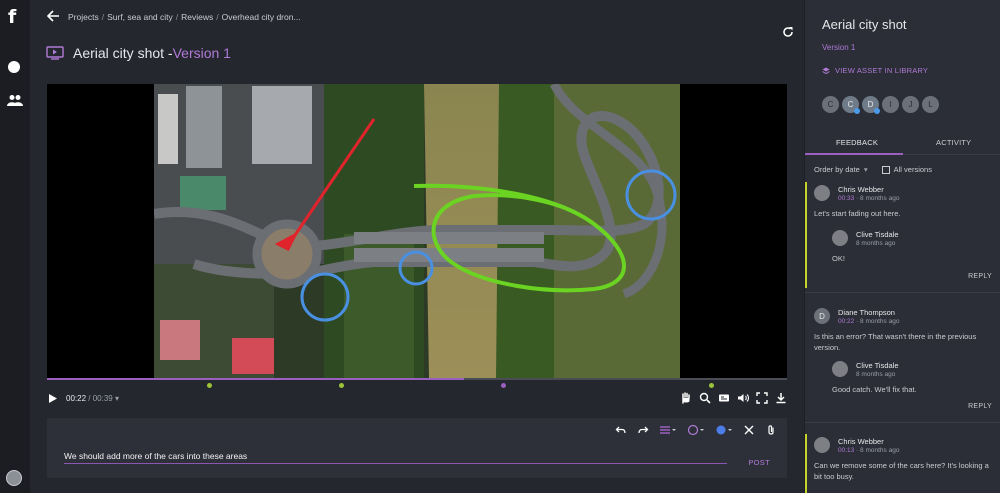 Image resolution: width=1000 pixels, height=493 pixels. Describe the element at coordinates (724, 398) in the screenshot. I see `captions-icon` at that location.